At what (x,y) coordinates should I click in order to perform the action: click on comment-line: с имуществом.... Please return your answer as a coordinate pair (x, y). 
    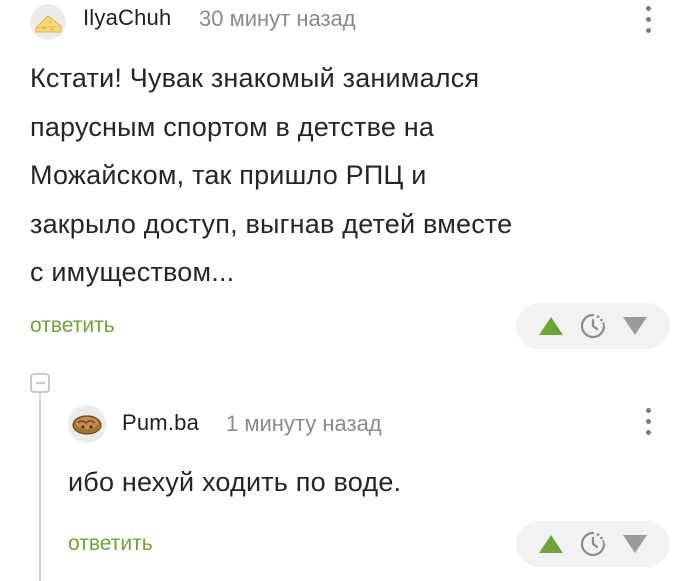
    Looking at the image, I should click on (132, 272).